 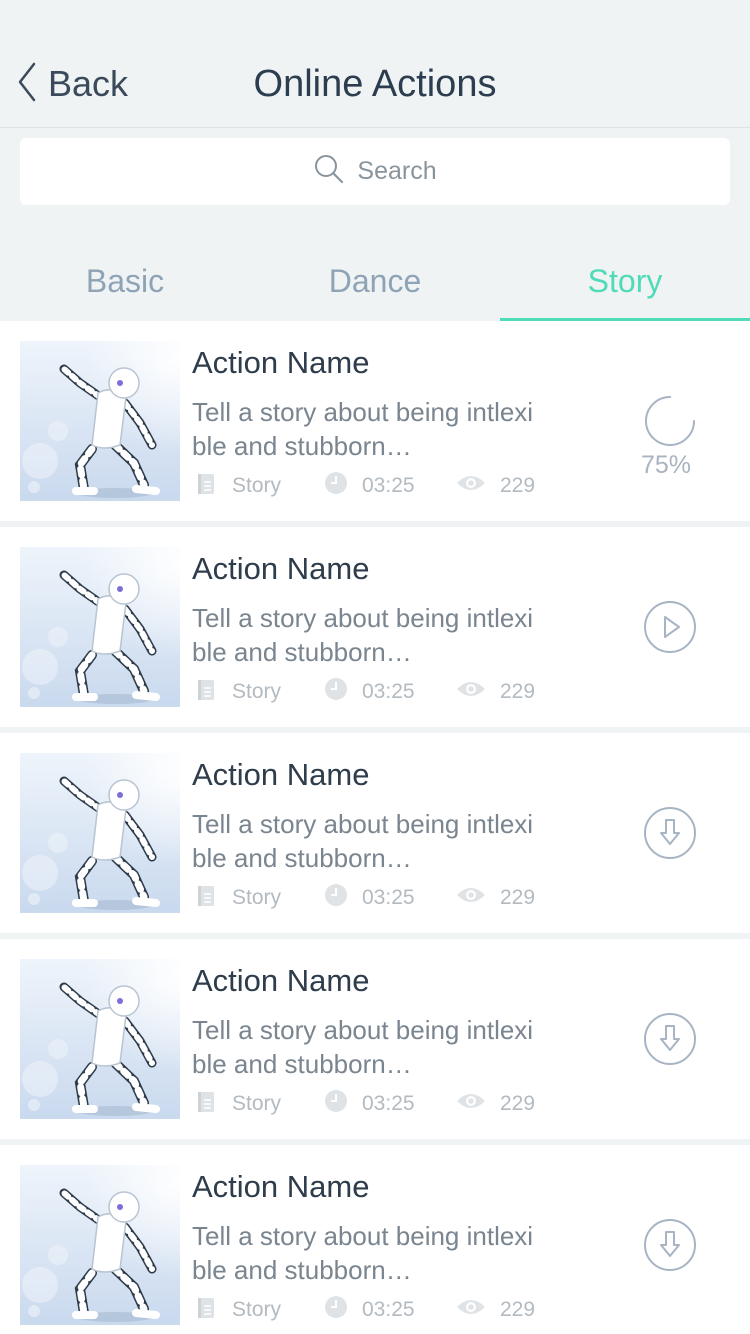 I want to click on tab-bar: Basic Dance Story, so click(x=375, y=281).